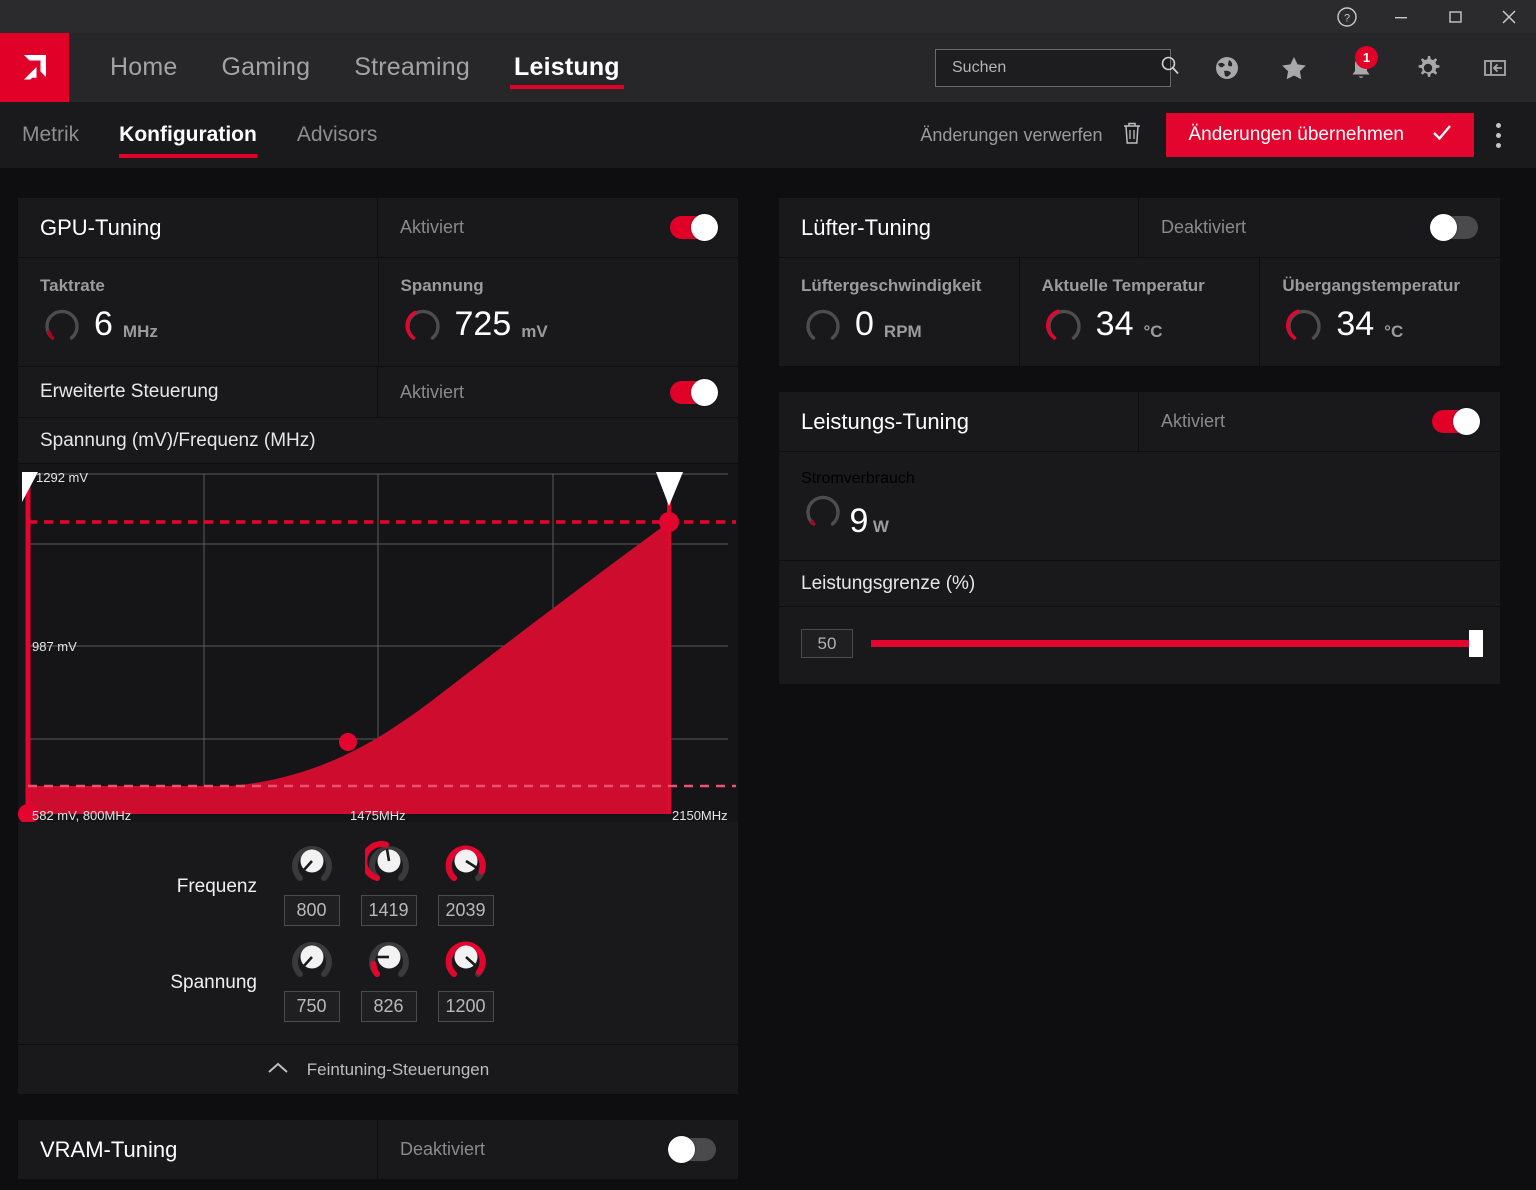 Image resolution: width=1536 pixels, height=1190 pixels. I want to click on metric-current-temperature: Aktuelle Temperatur 34 °C, so click(1140, 312).